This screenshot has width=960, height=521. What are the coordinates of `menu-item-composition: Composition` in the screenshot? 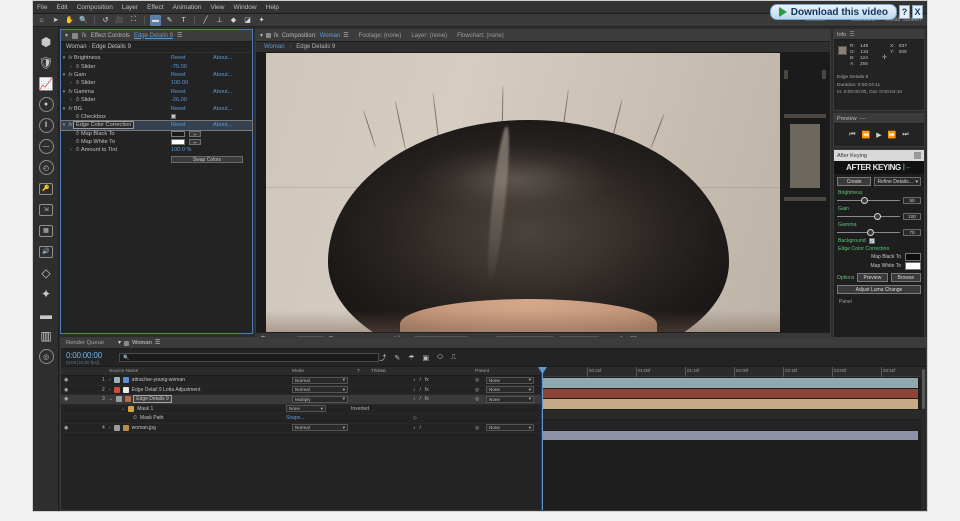 It's located at (95, 7).